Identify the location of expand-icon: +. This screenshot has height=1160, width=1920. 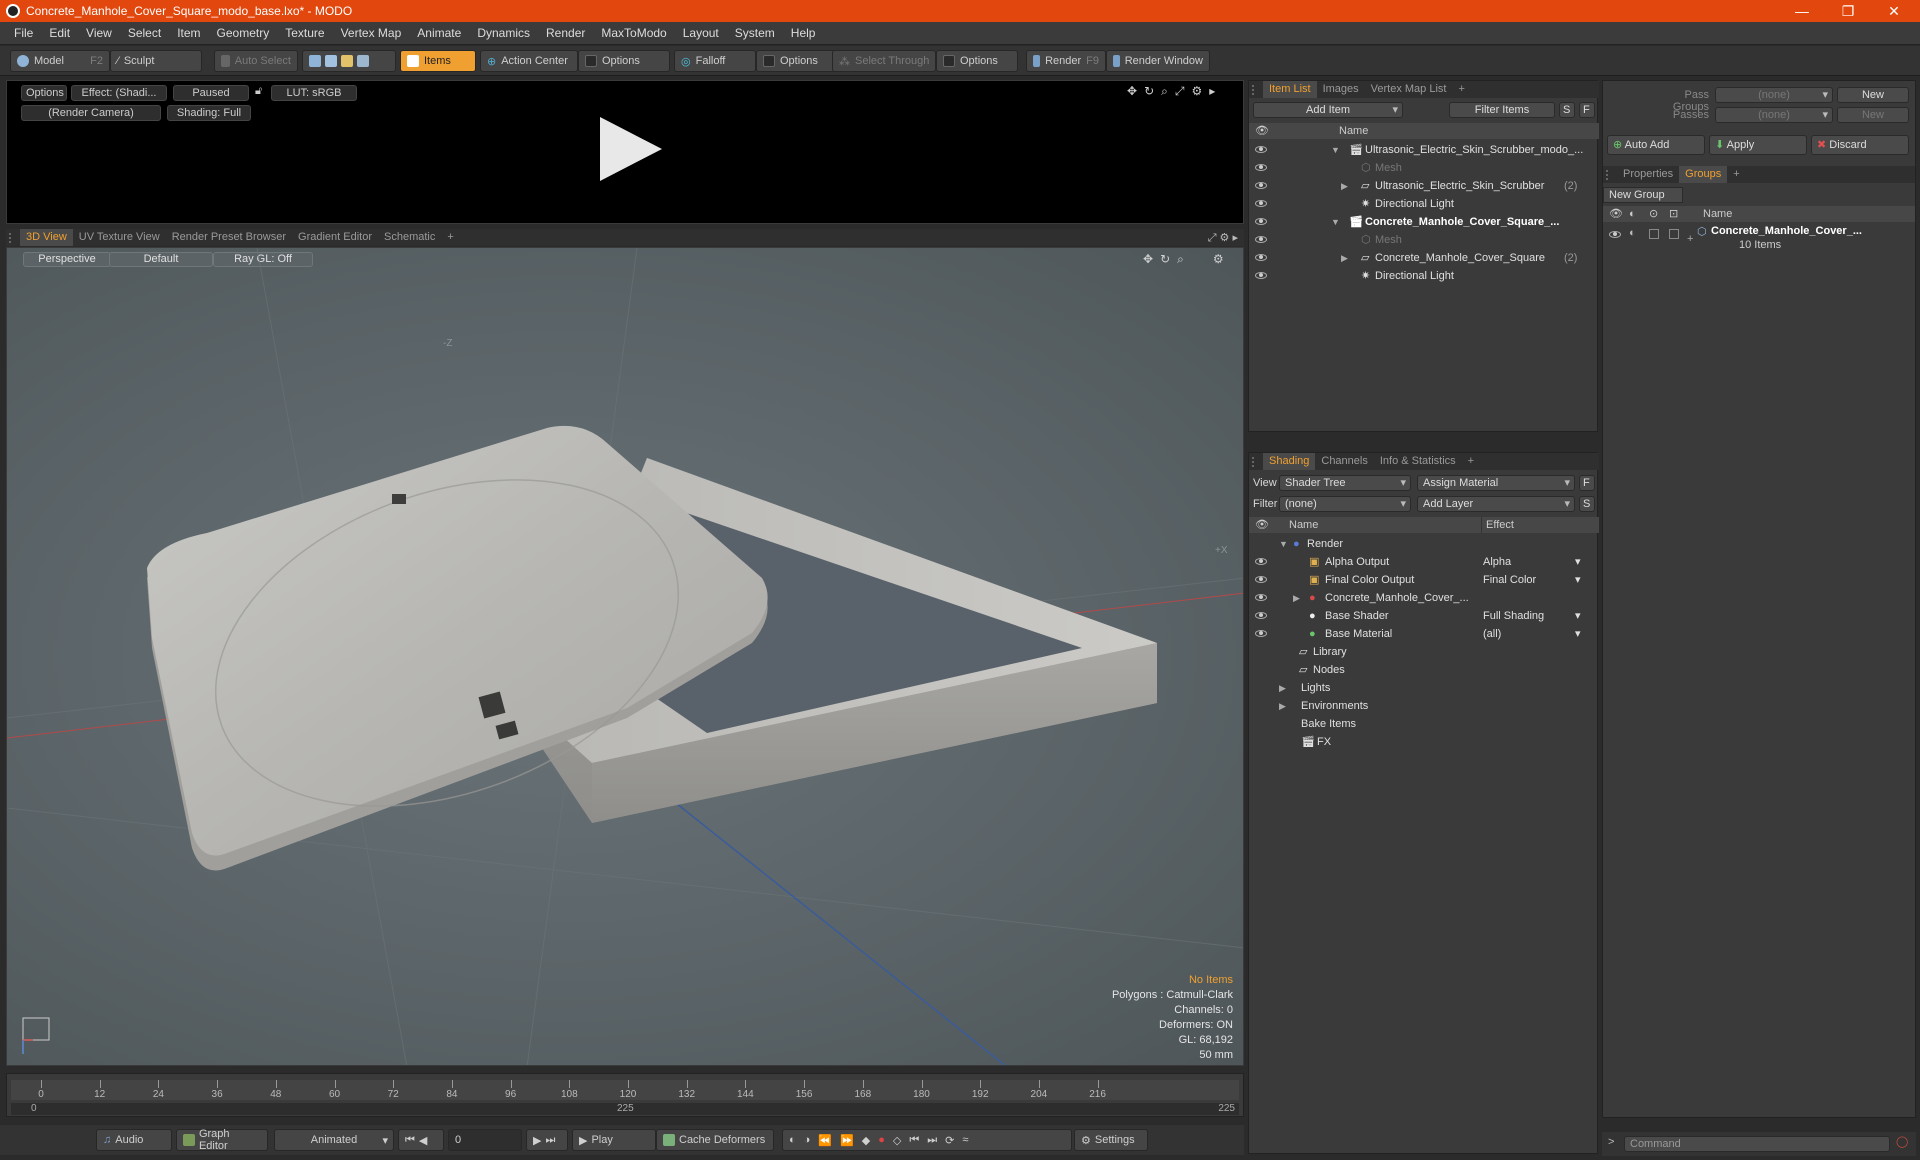
(1690, 239).